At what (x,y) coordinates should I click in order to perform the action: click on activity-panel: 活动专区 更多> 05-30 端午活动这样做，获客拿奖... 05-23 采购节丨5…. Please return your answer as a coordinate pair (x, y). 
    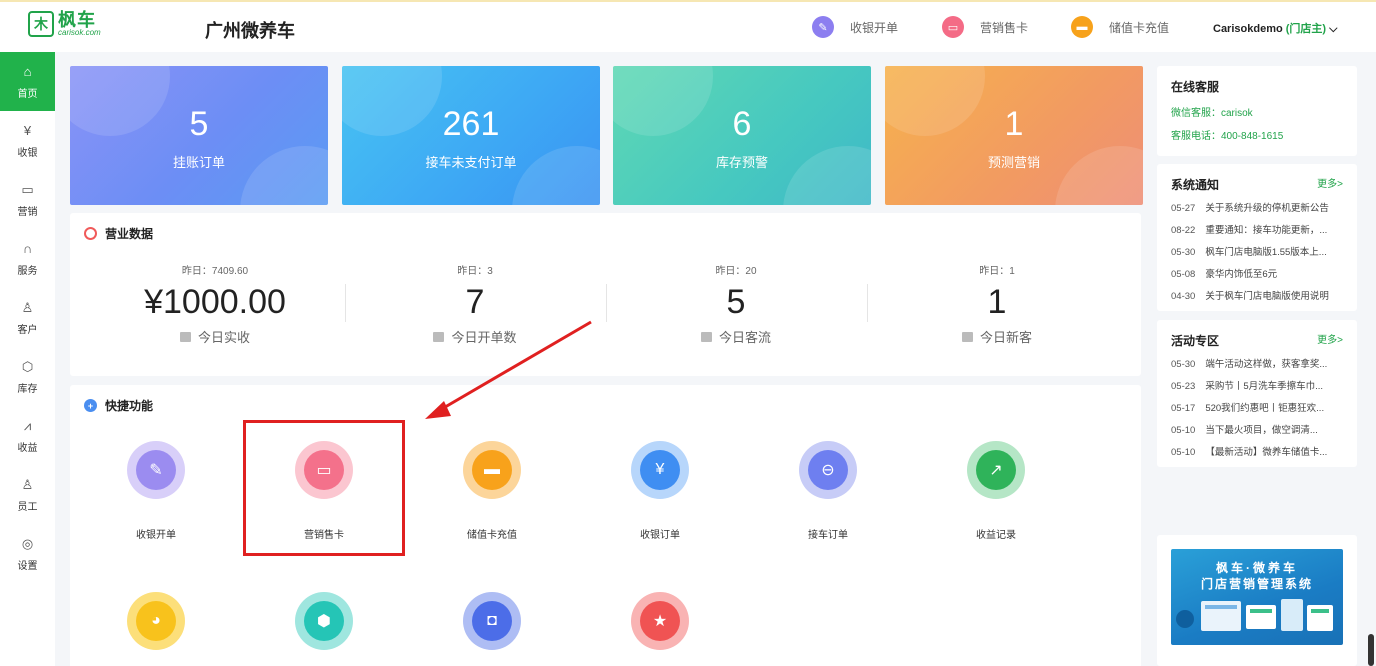
    Looking at the image, I should click on (1257, 393).